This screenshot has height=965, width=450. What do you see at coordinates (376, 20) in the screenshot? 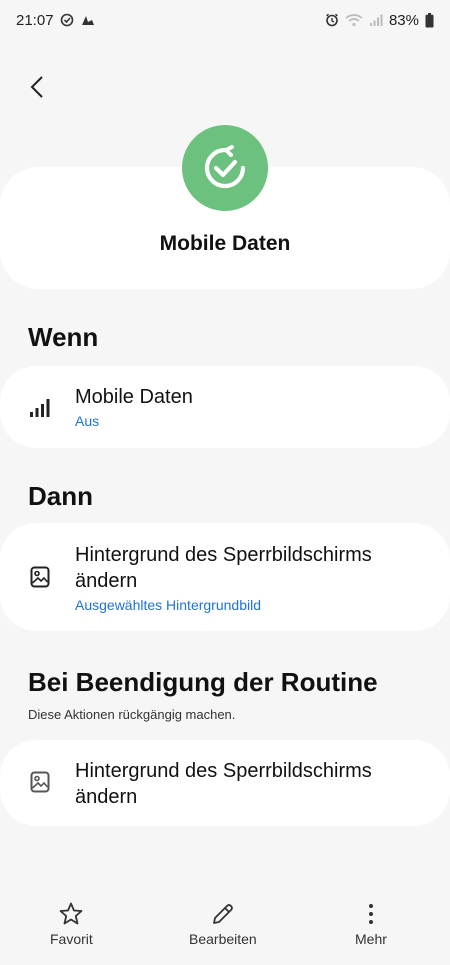
I see `cell-signal-status-icon` at bounding box center [376, 20].